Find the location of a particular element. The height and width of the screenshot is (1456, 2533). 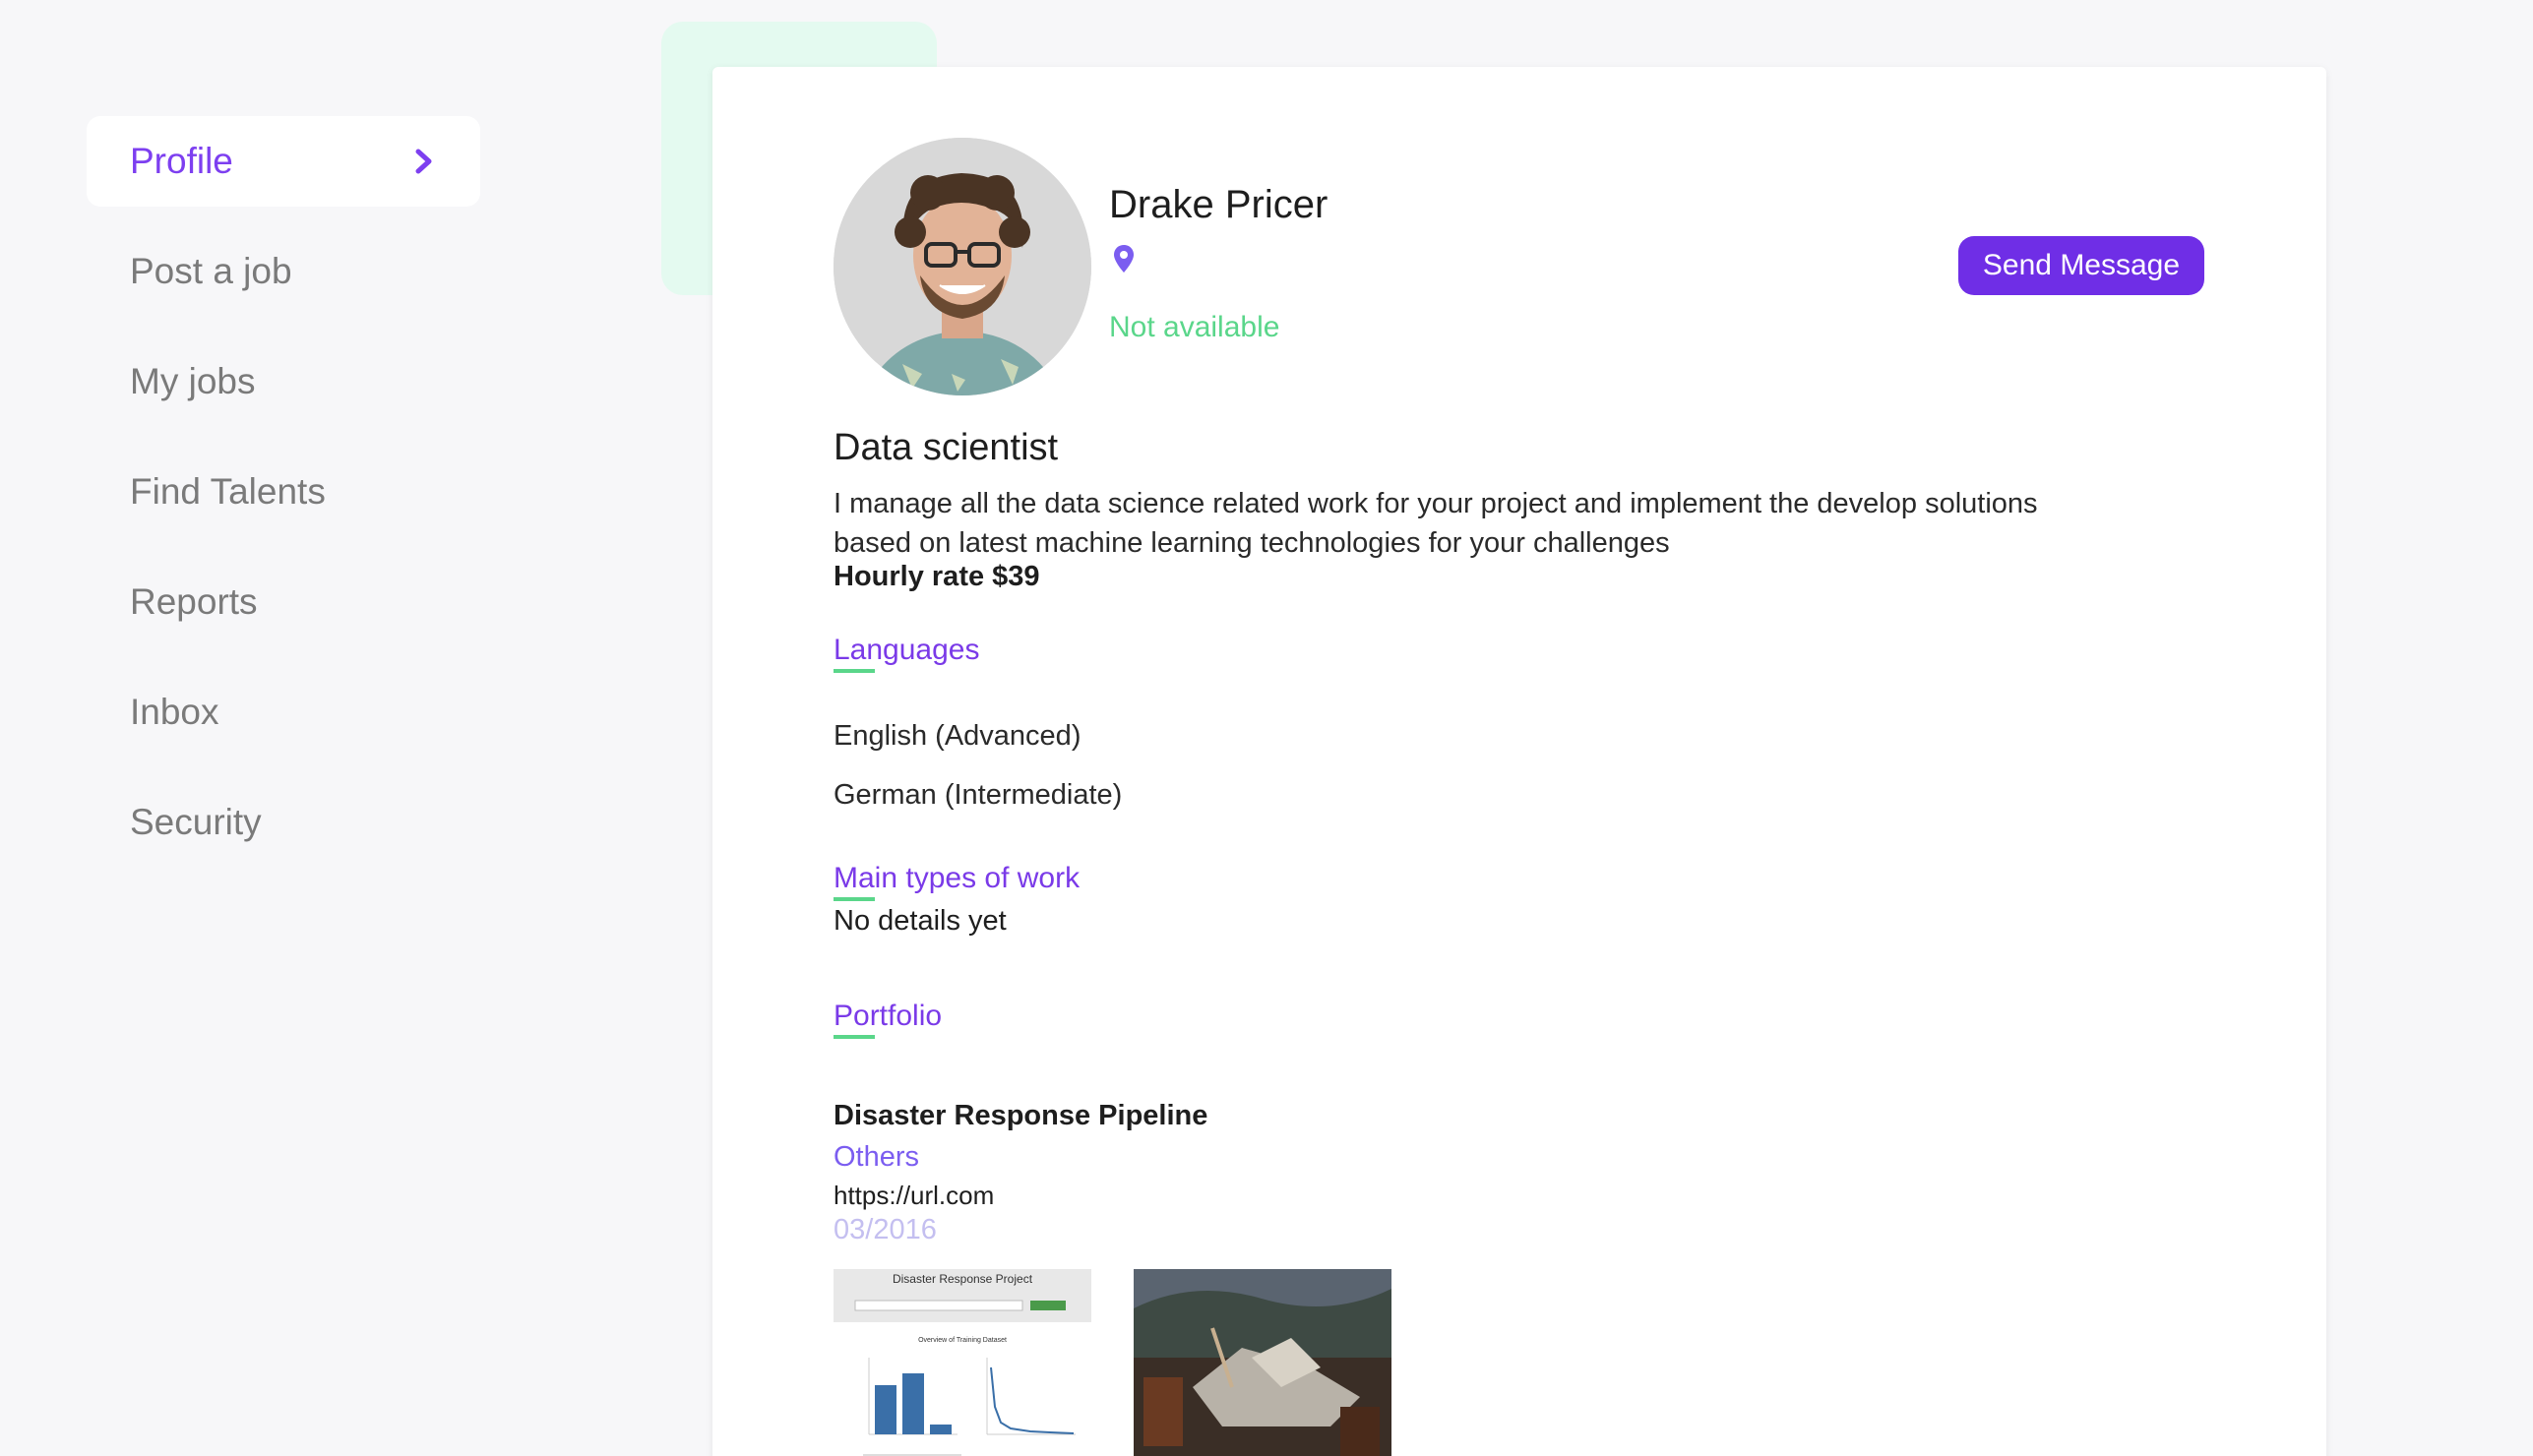

sidebar-item-label: Security is located at coordinates (196, 822).